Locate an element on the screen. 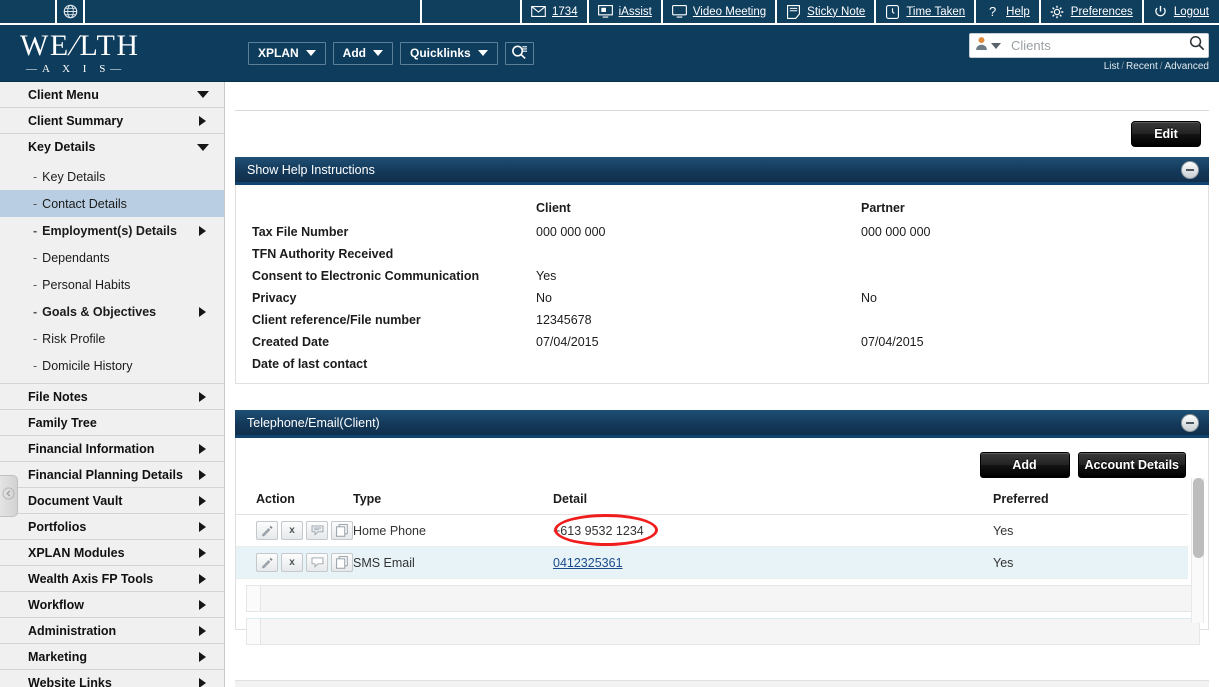 This screenshot has height=687, width=1219. topbar-item-time-taken: Time Taken is located at coordinates (926, 11).